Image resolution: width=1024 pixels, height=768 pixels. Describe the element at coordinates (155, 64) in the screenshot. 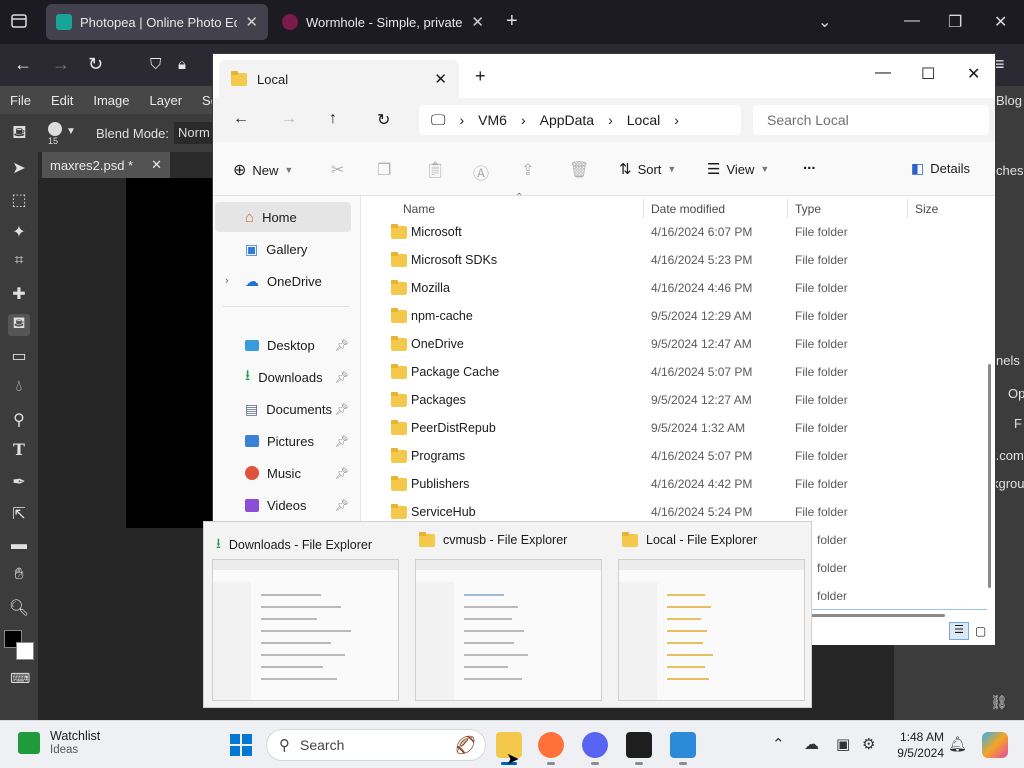

I see `shield-icon: ⛉` at that location.